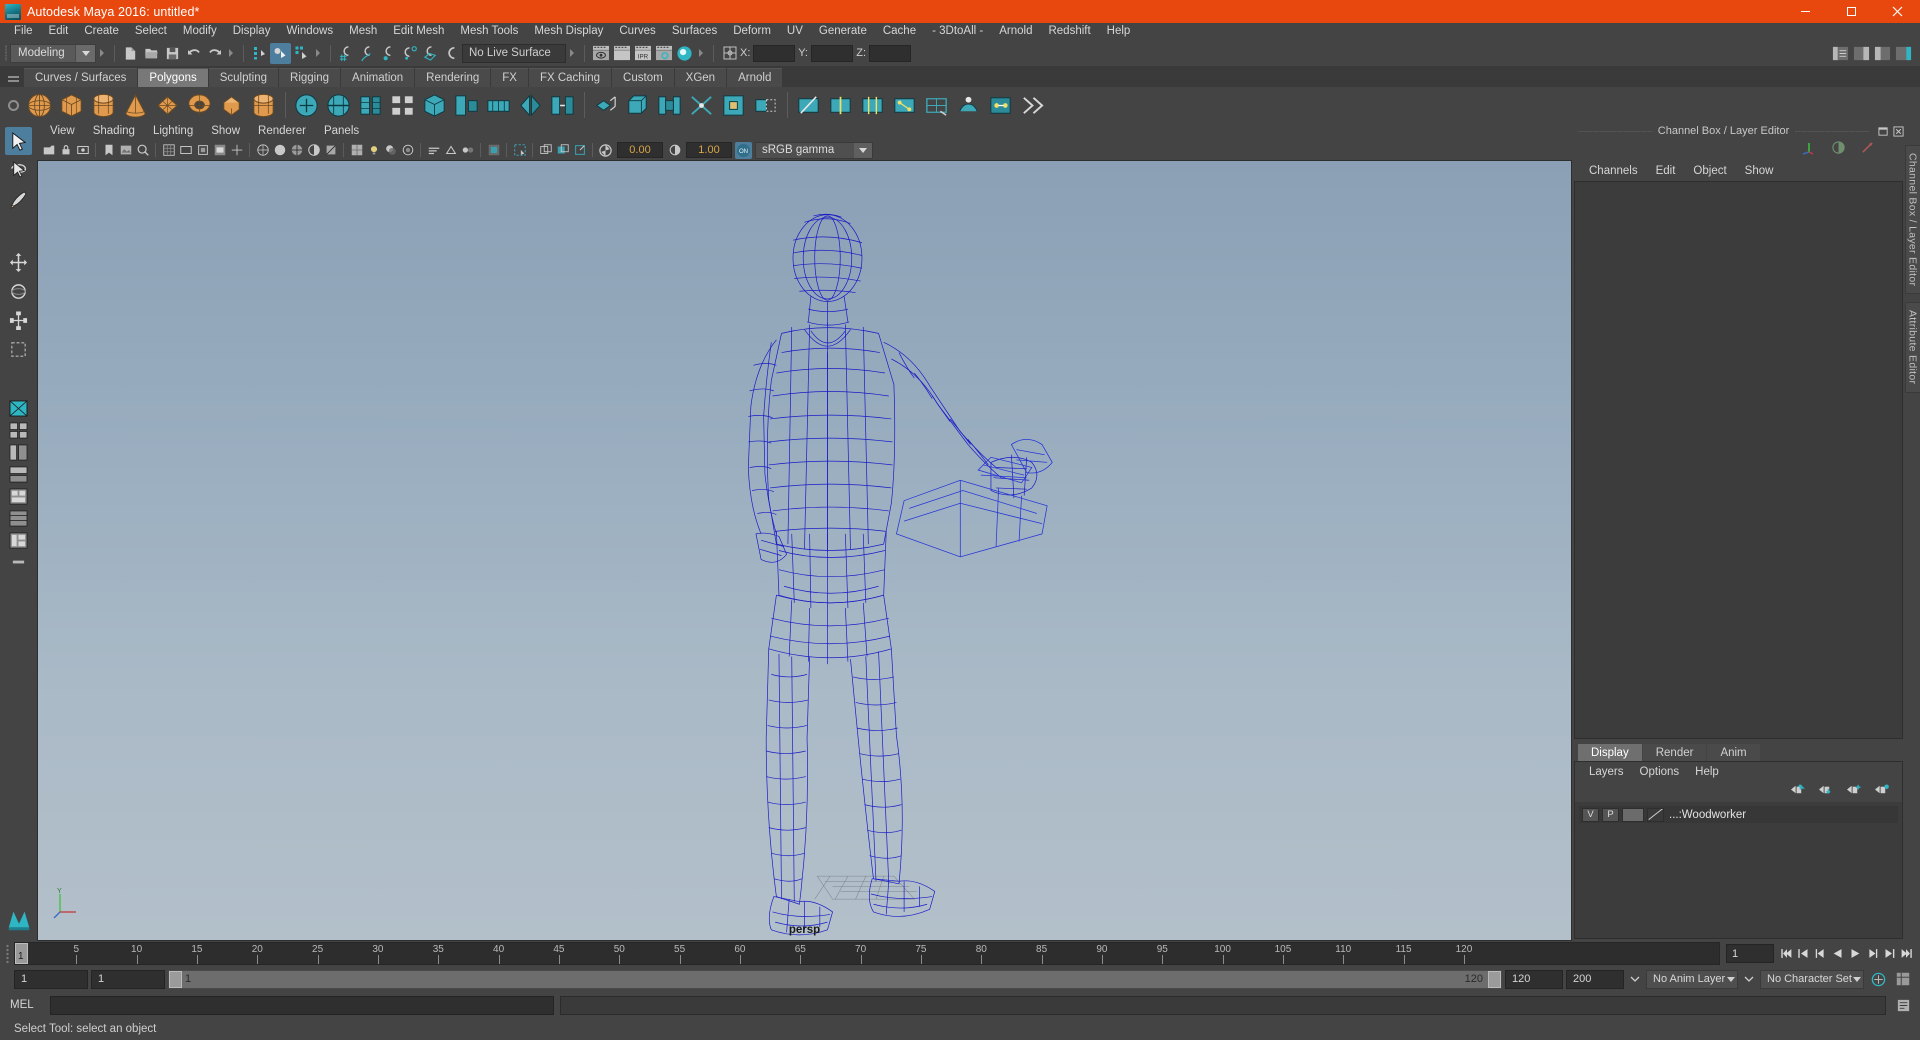  Describe the element at coordinates (1812, 979) in the screenshot. I see `character-set-selector: No Character Set` at that location.